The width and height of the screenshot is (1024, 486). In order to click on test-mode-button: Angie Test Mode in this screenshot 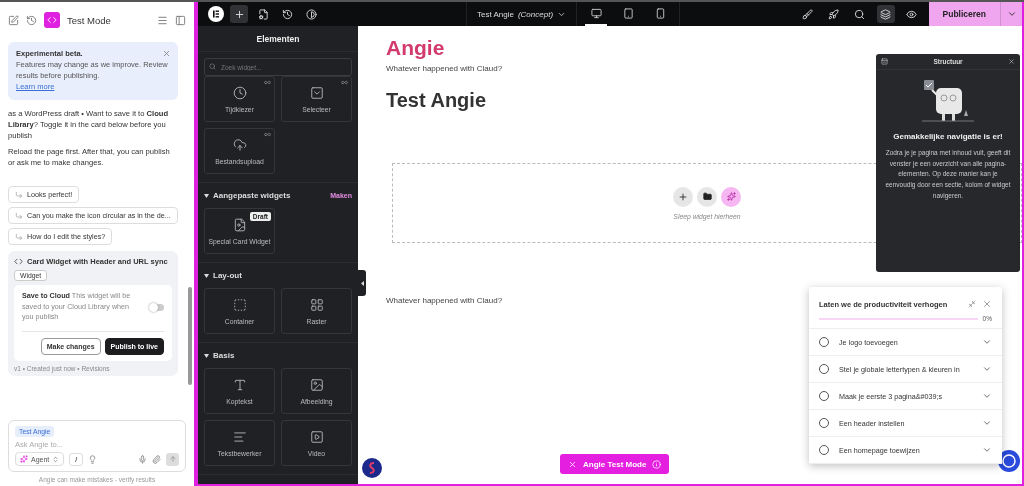, I will do `click(615, 464)`.